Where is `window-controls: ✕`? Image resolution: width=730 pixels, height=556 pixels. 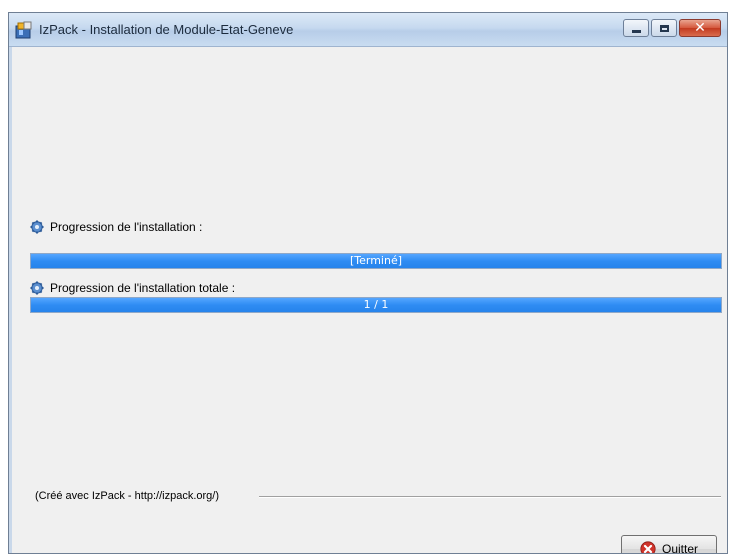 window-controls: ✕ is located at coordinates (672, 28).